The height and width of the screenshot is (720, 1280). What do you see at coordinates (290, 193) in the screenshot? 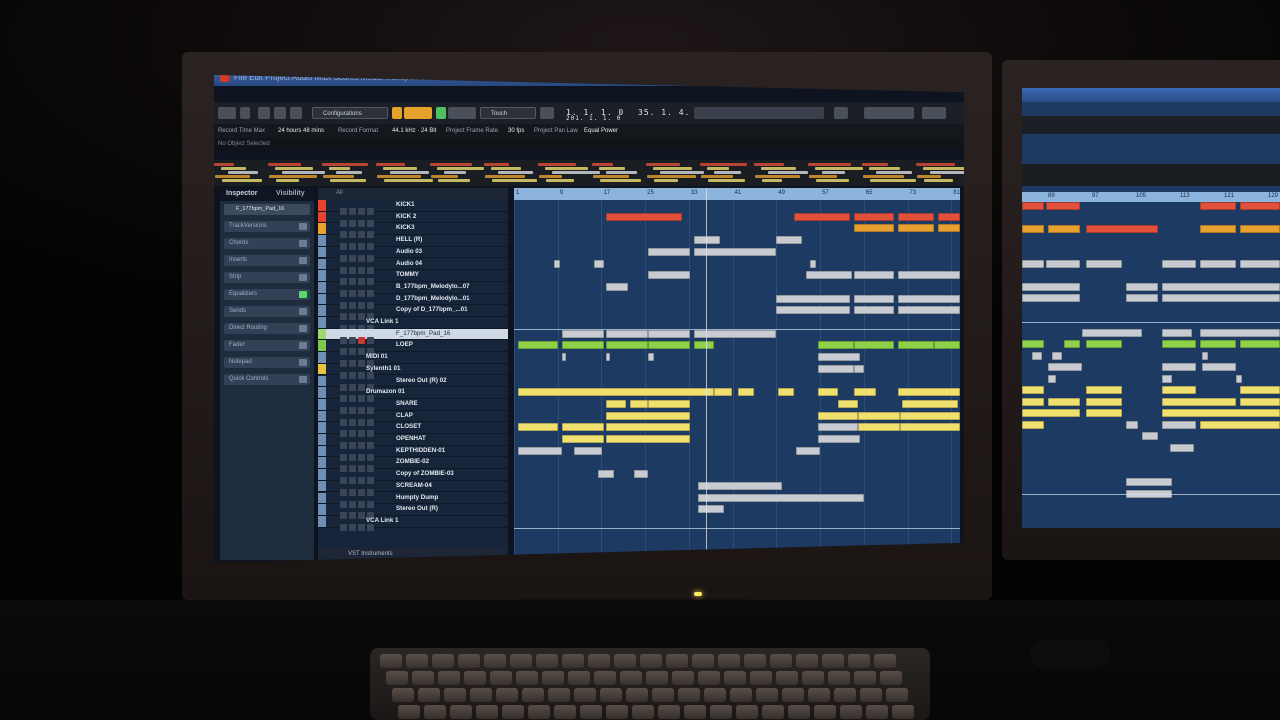
I see `tab-visibility: Visibility` at bounding box center [290, 193].